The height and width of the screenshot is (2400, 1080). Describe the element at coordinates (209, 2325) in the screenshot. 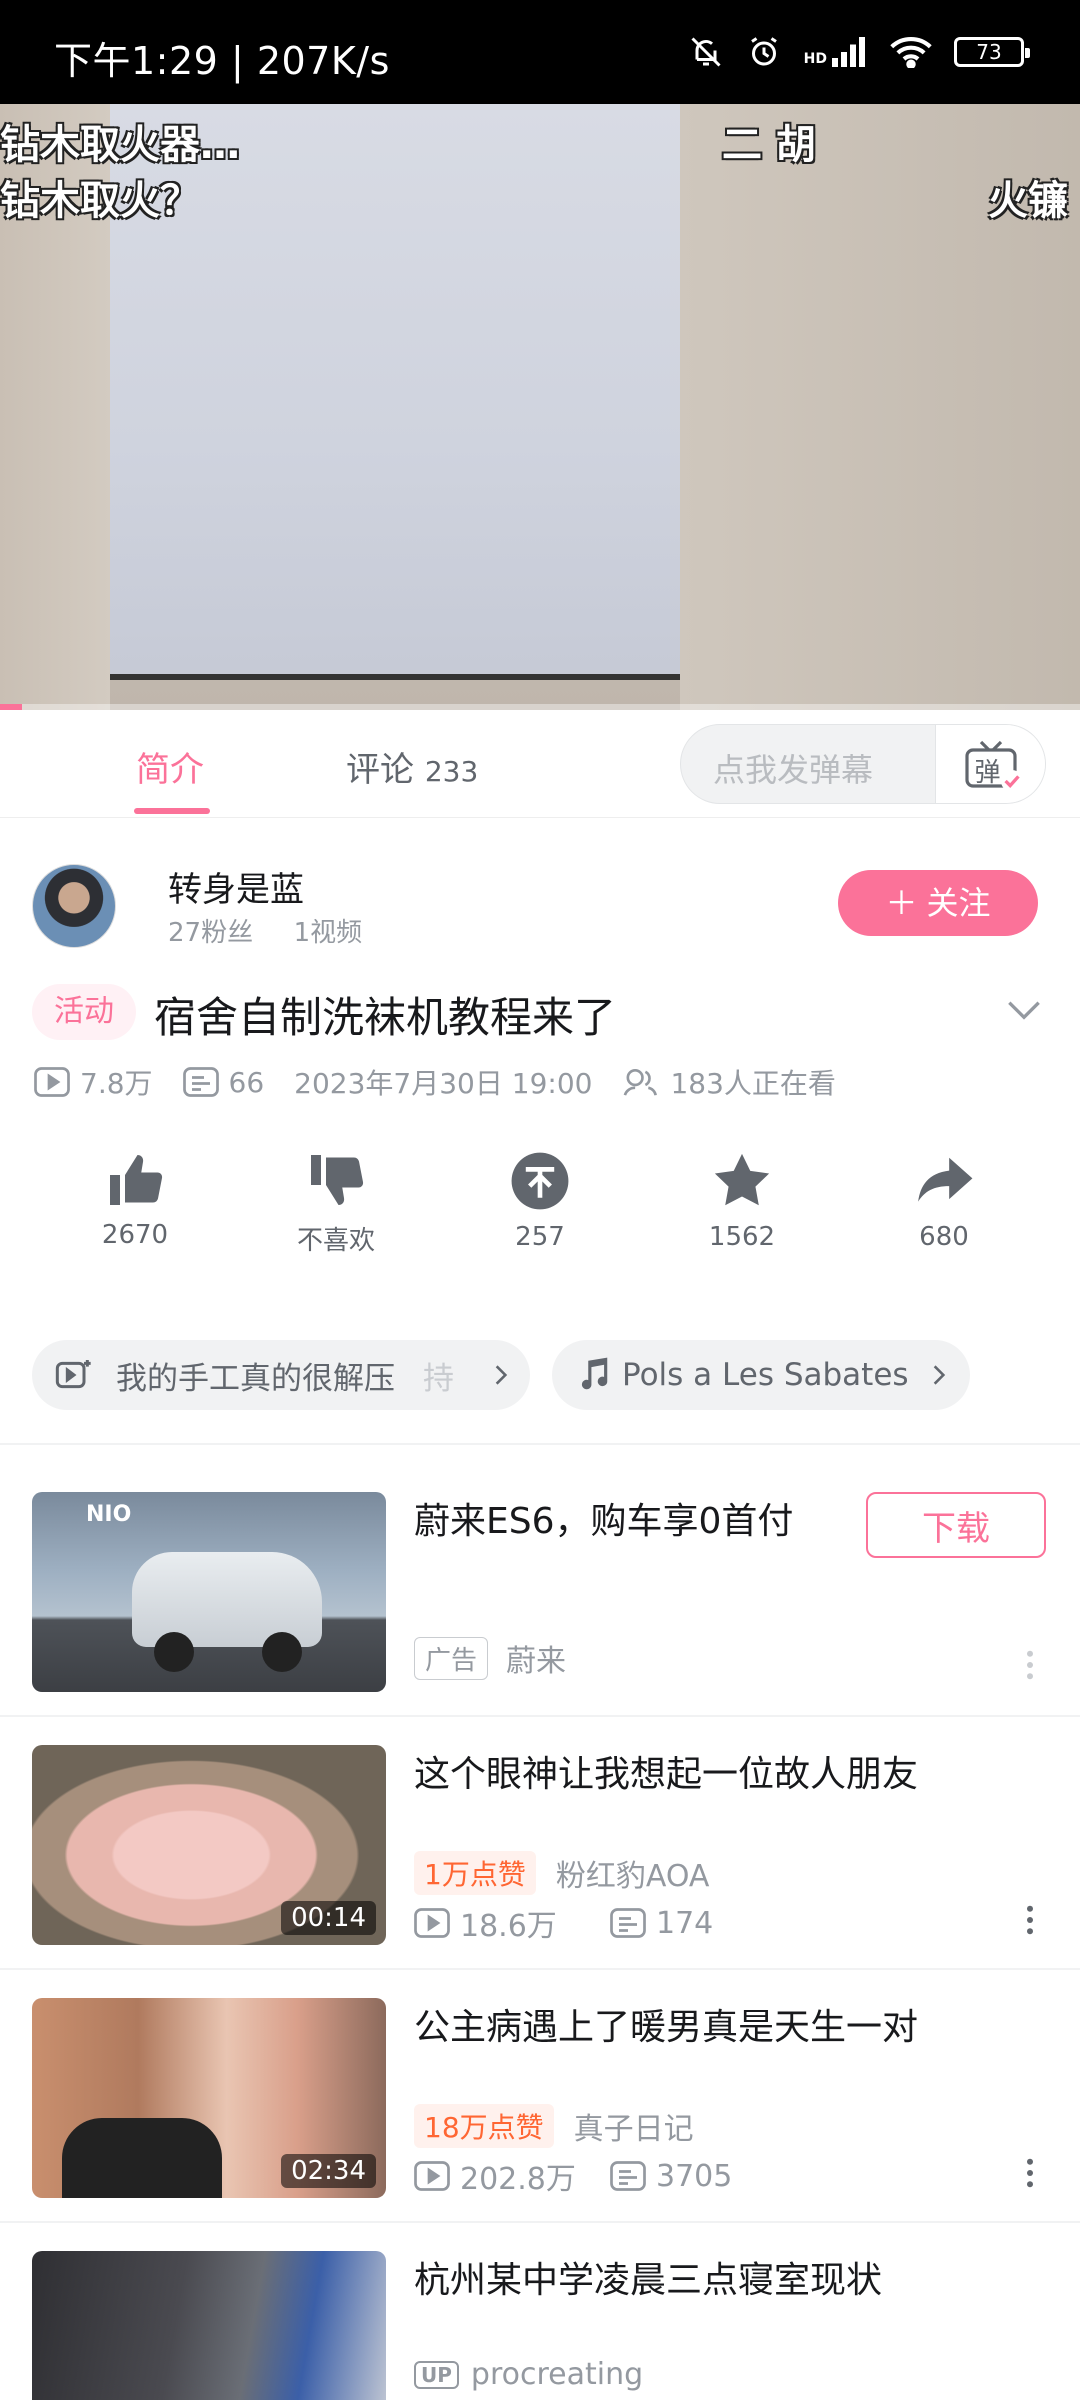

I see `thumbnail` at that location.